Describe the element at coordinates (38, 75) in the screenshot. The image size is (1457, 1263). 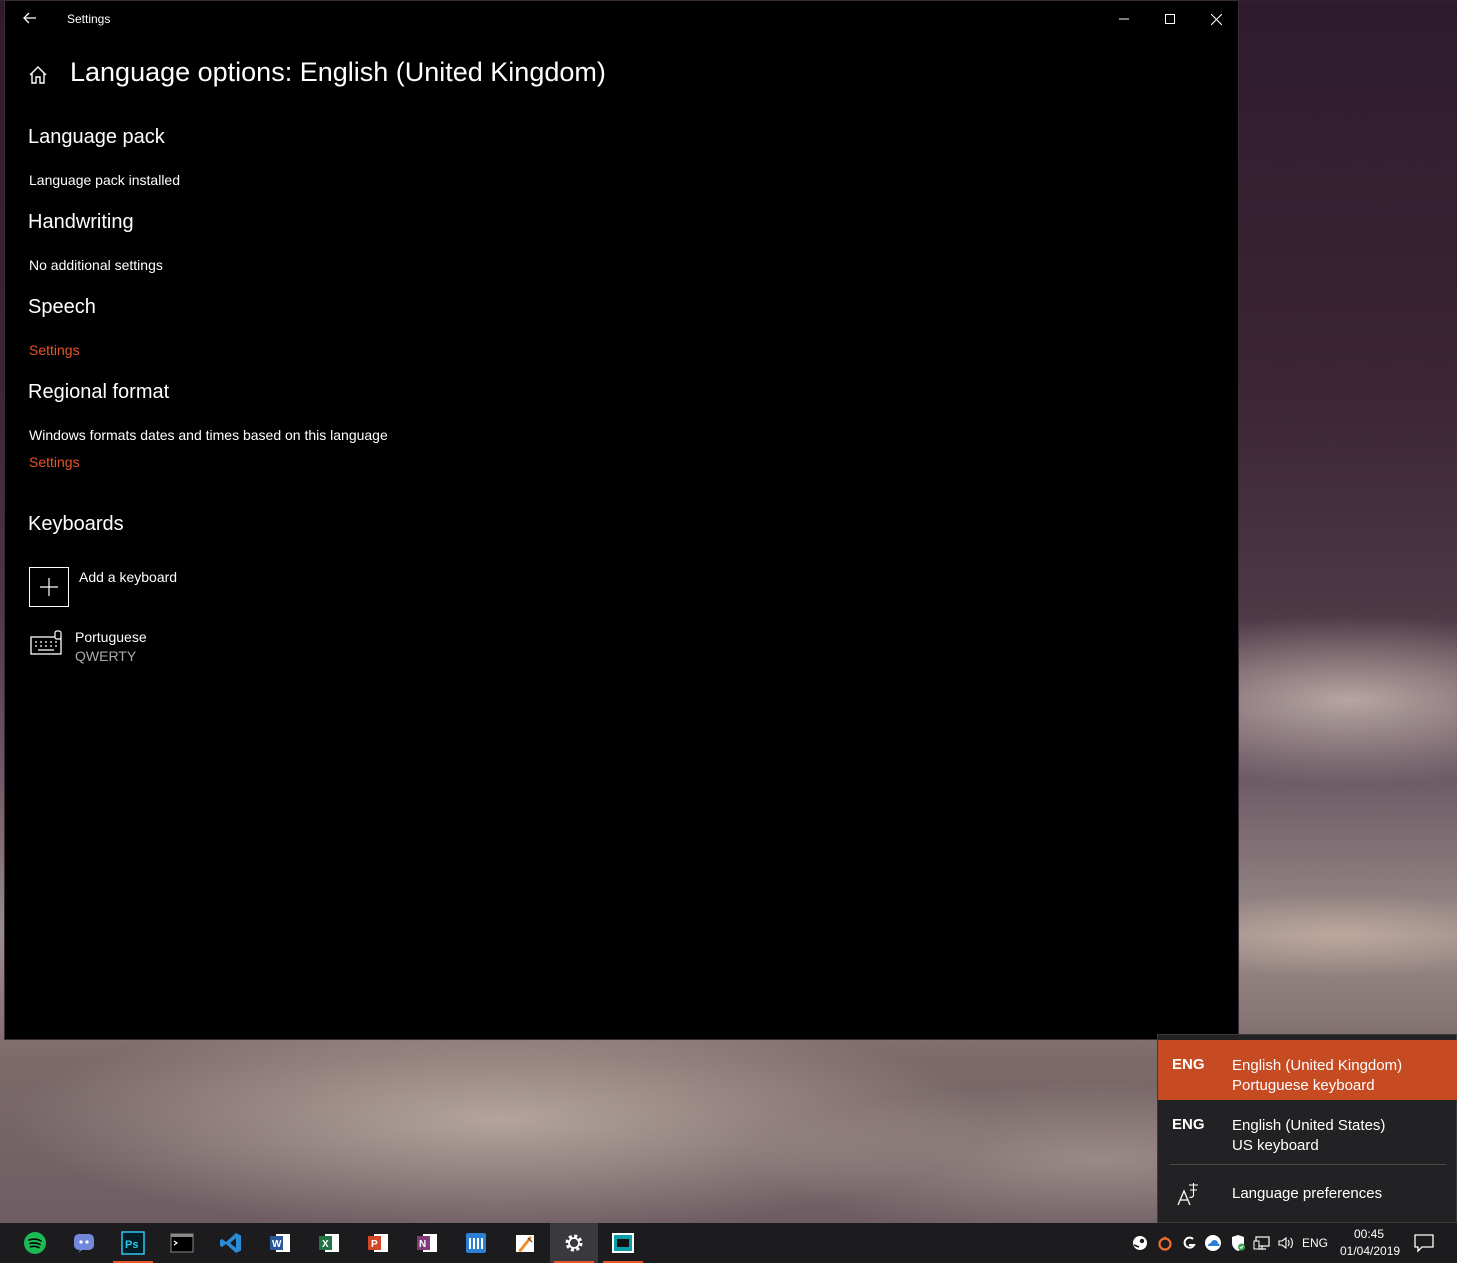
I see `home-icon` at that location.